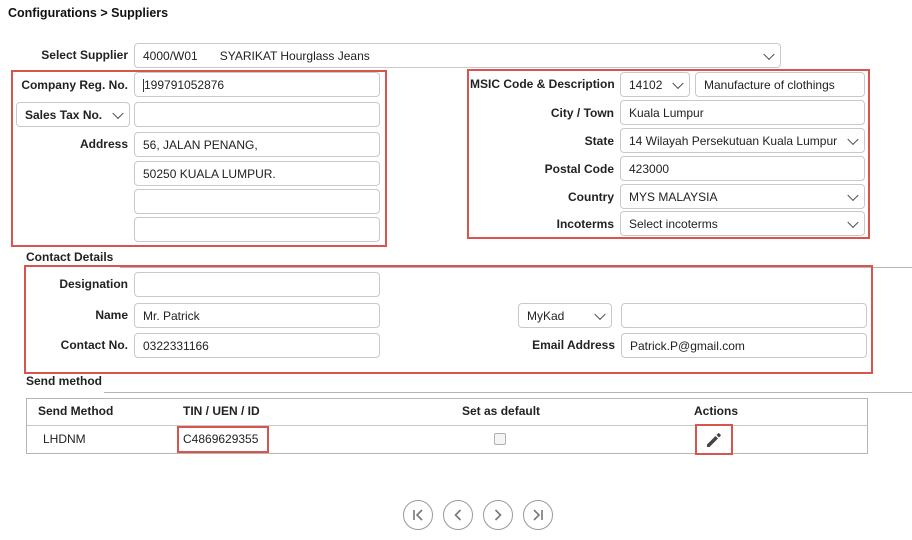  Describe the element at coordinates (733, 140) in the screenshot. I see `state-value: 14 Wilayah Persekutuan Kuala Lumpur` at that location.